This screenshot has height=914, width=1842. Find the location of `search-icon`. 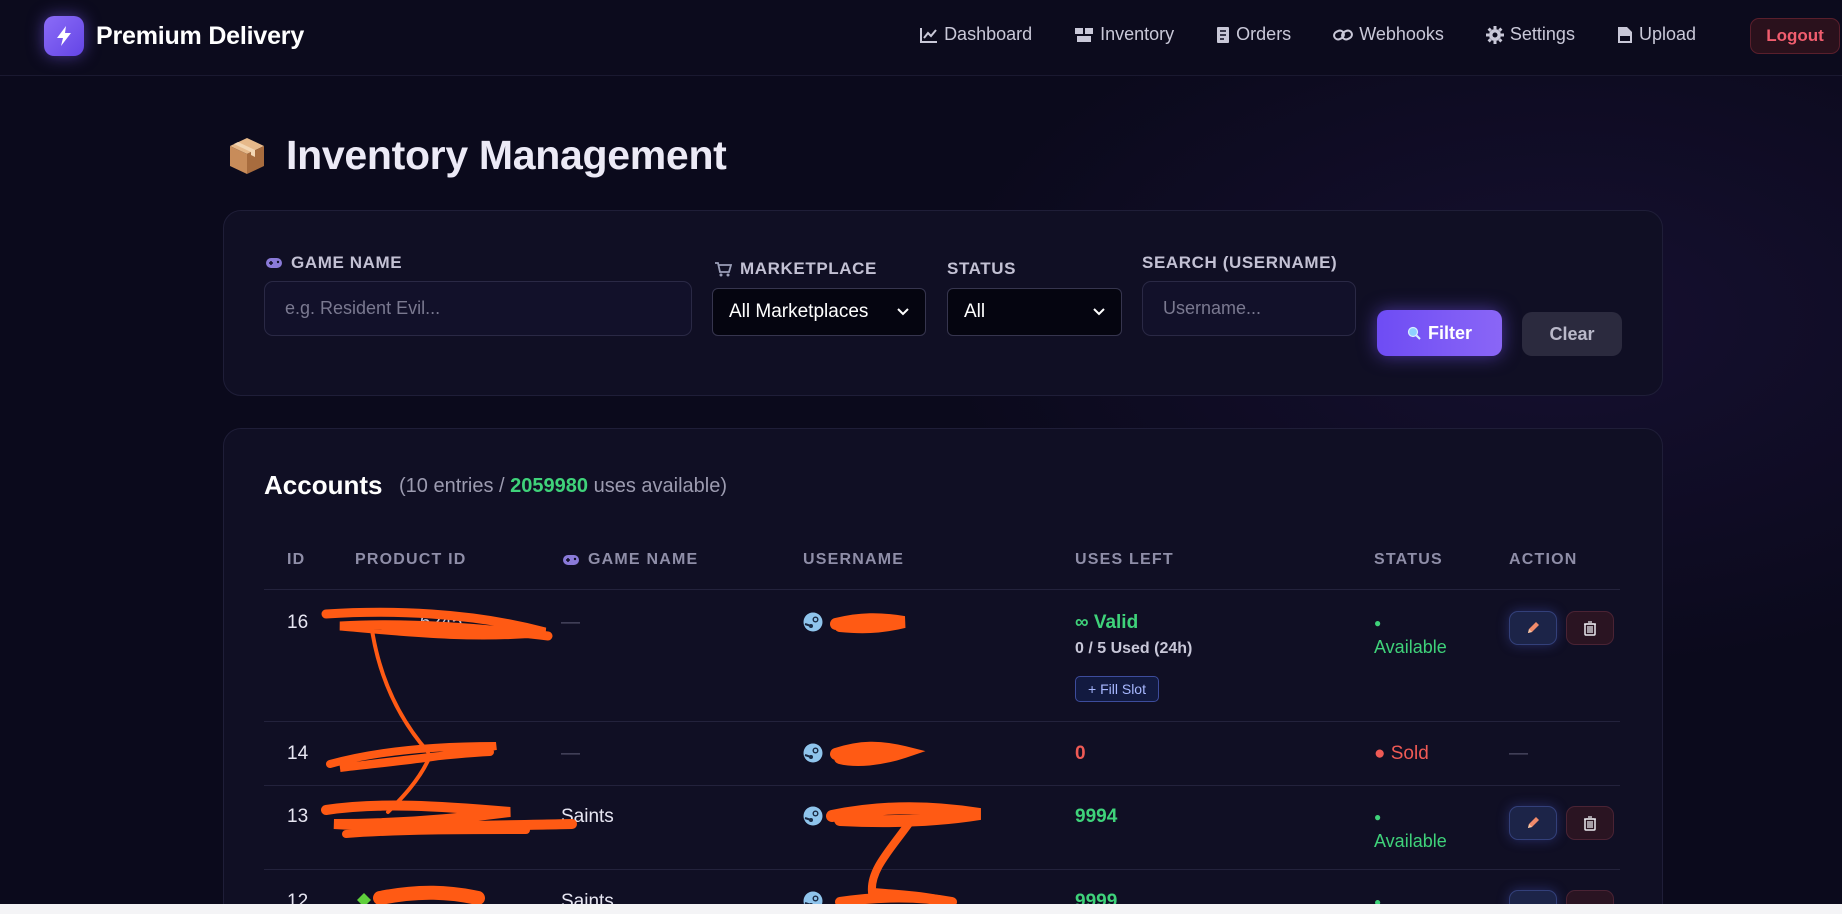

search-icon is located at coordinates (1414, 333).